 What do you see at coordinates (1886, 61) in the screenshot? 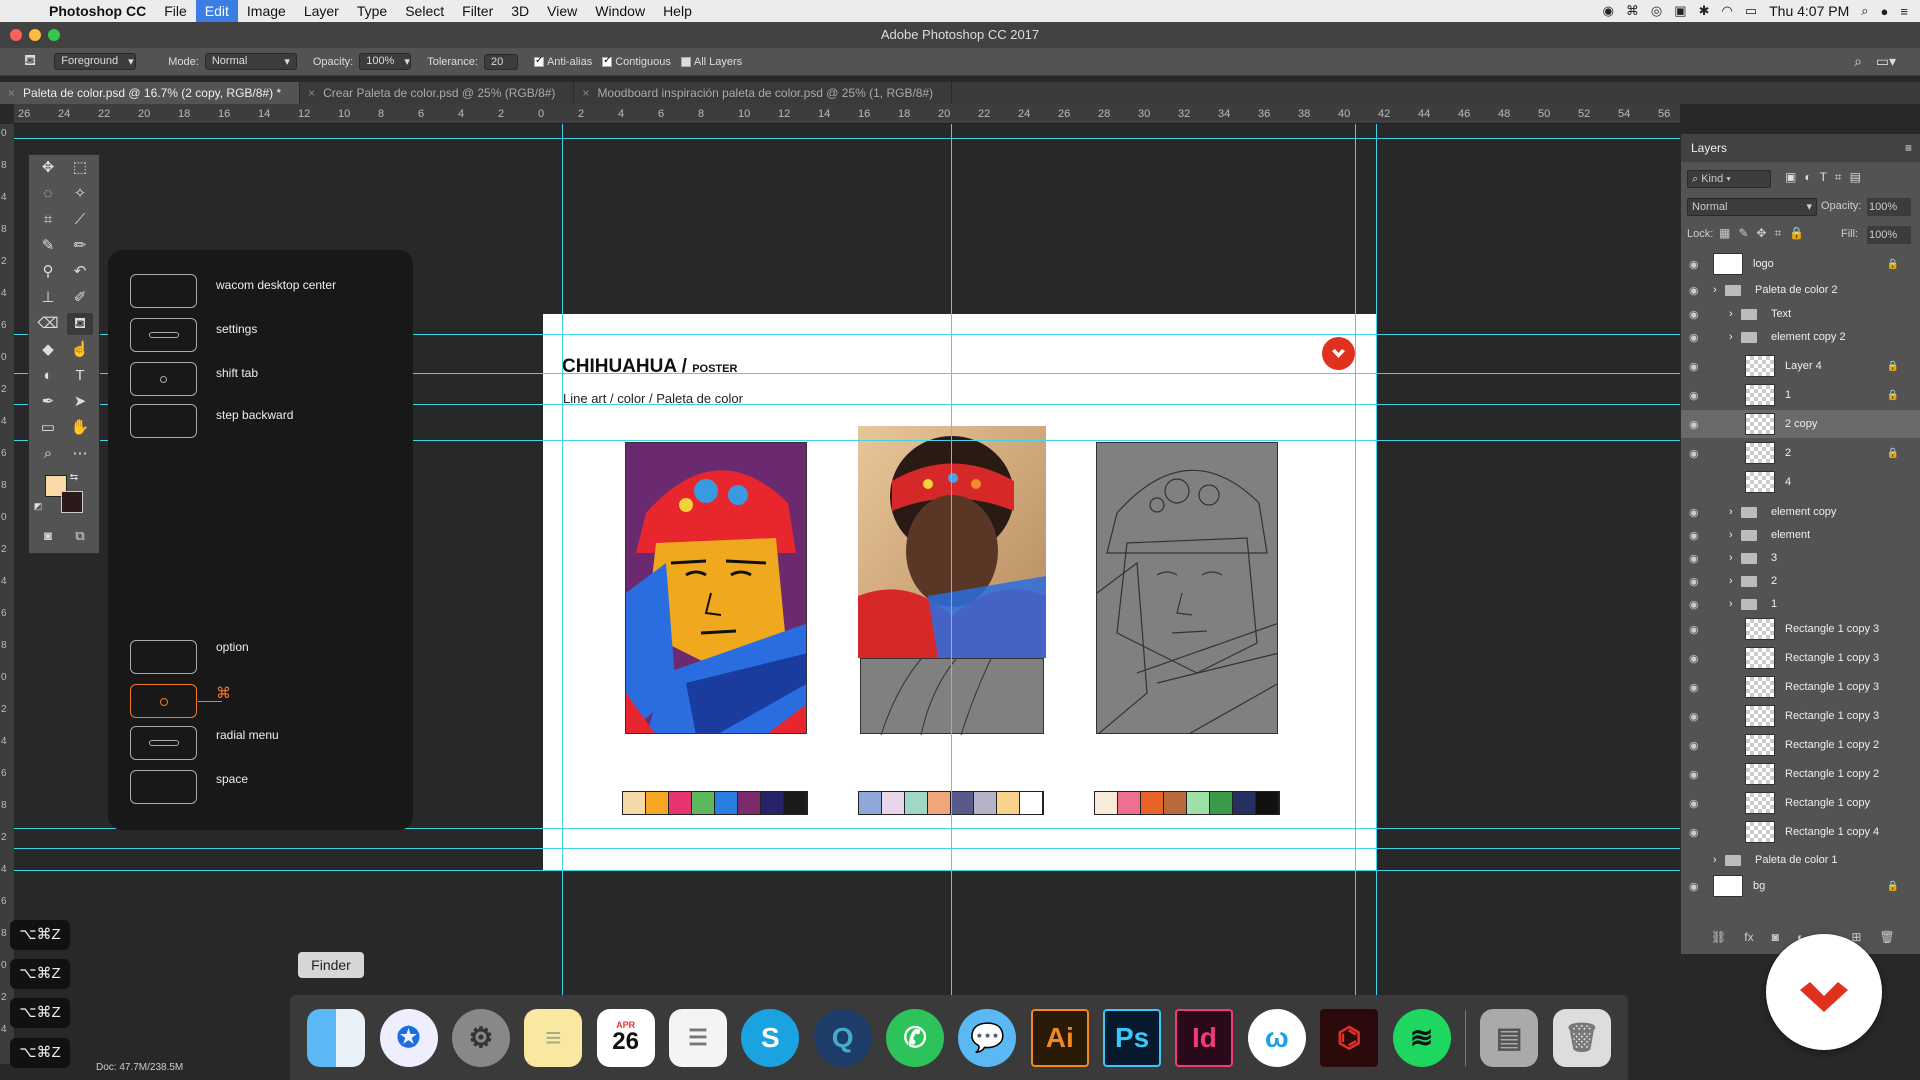
I see `workspace-icon: ▭▾` at bounding box center [1886, 61].